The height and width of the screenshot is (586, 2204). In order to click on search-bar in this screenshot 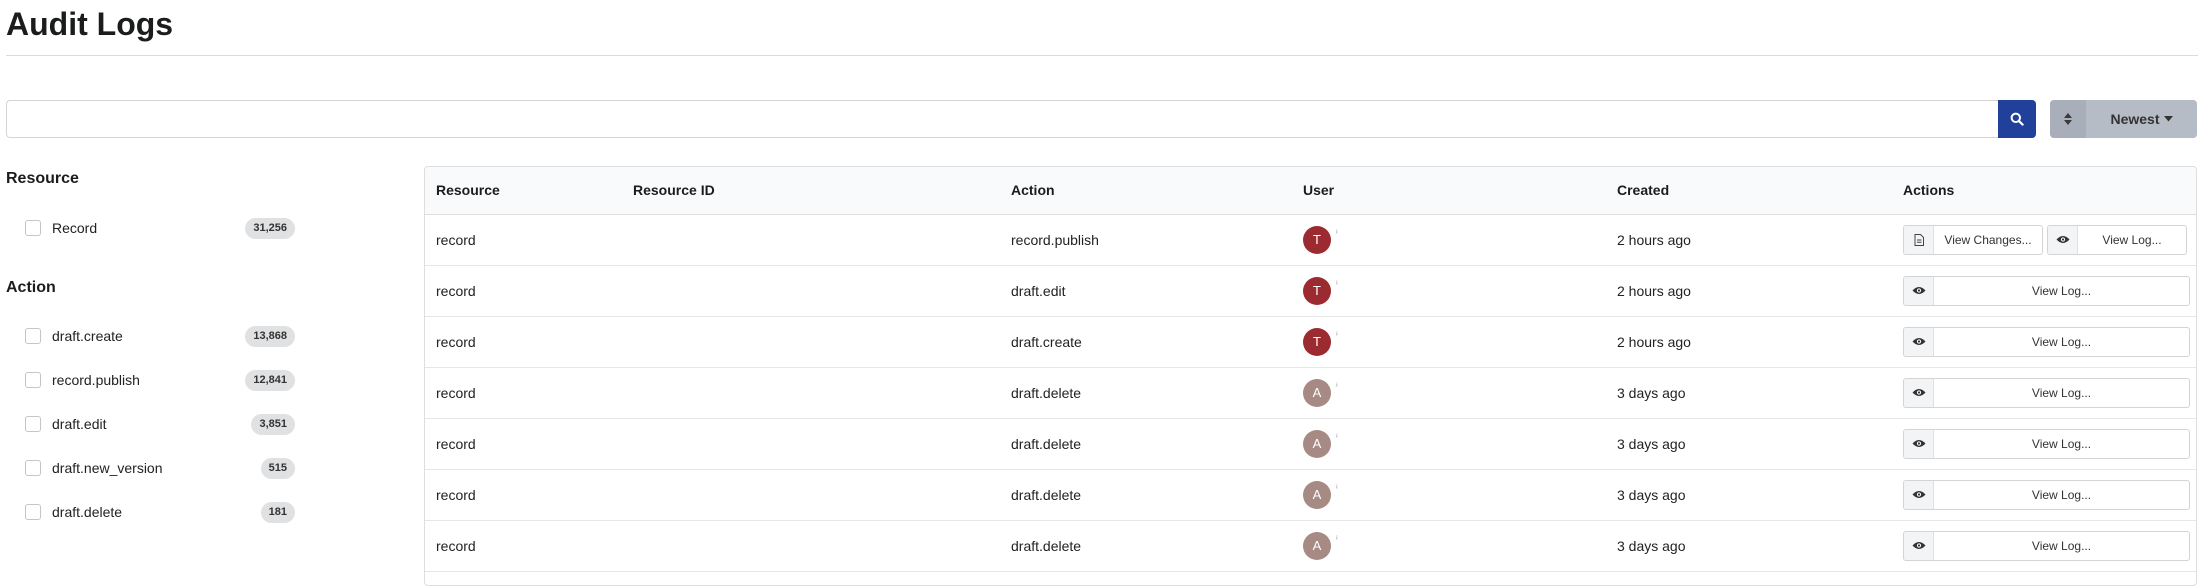, I will do `click(1021, 119)`.